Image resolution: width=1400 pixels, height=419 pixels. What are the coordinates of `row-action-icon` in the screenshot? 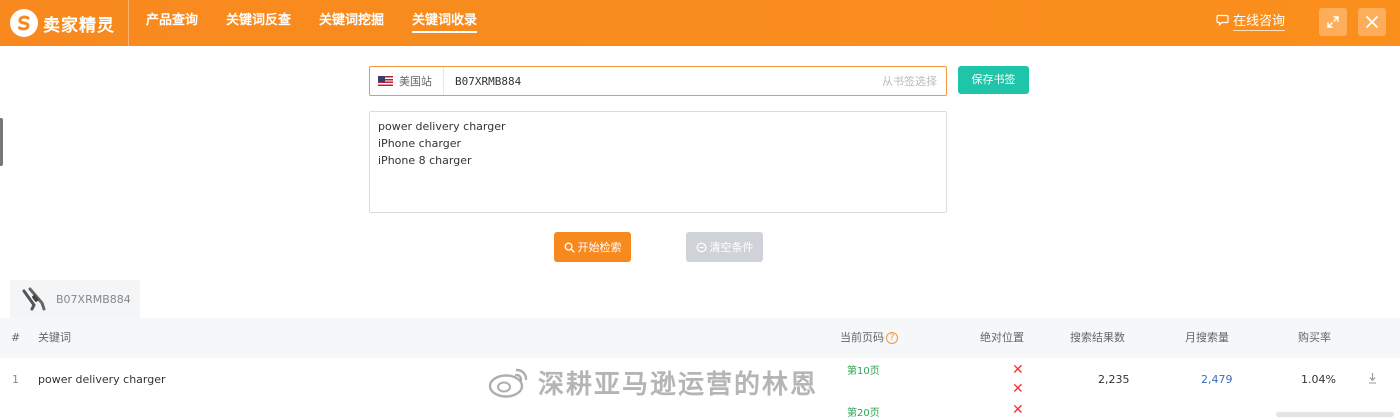 It's located at (1372, 379).